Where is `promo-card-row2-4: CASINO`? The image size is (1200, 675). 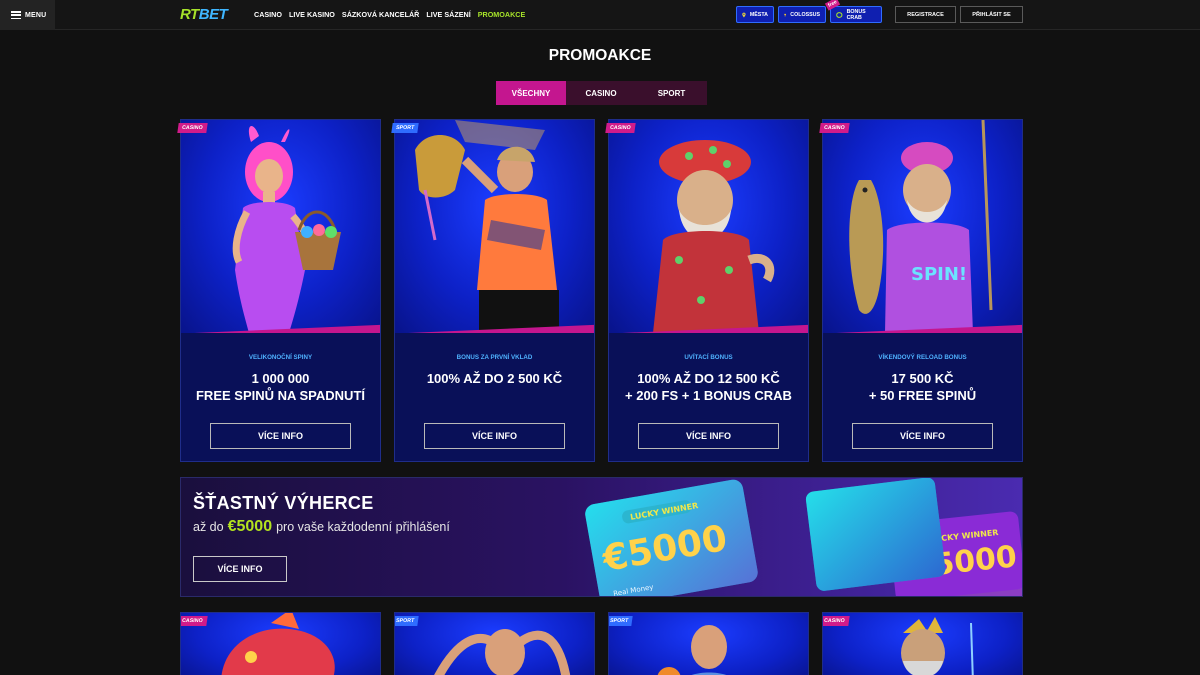
promo-card-row2-4: CASINO is located at coordinates (922, 643).